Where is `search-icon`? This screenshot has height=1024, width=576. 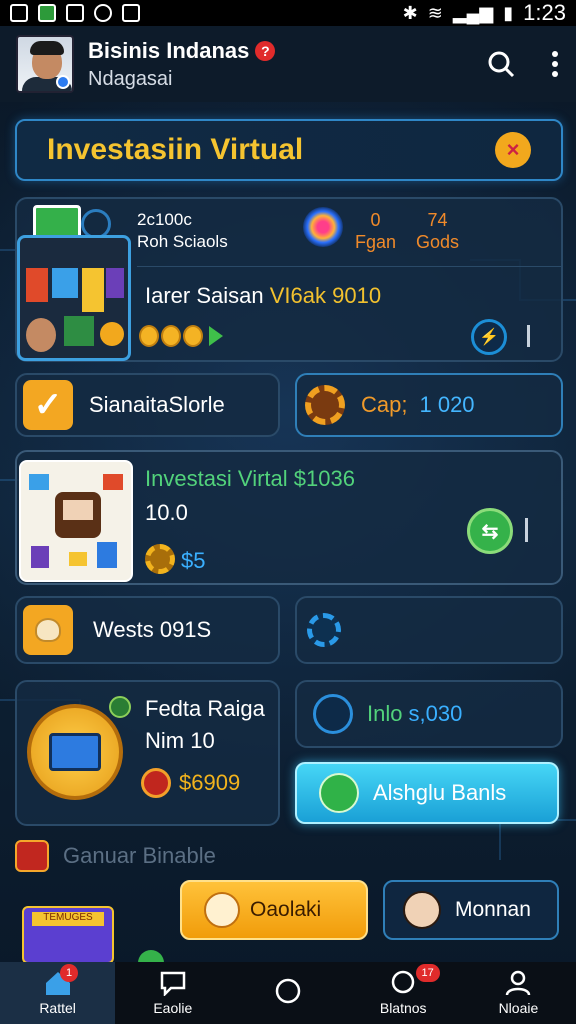 search-icon is located at coordinates (501, 64).